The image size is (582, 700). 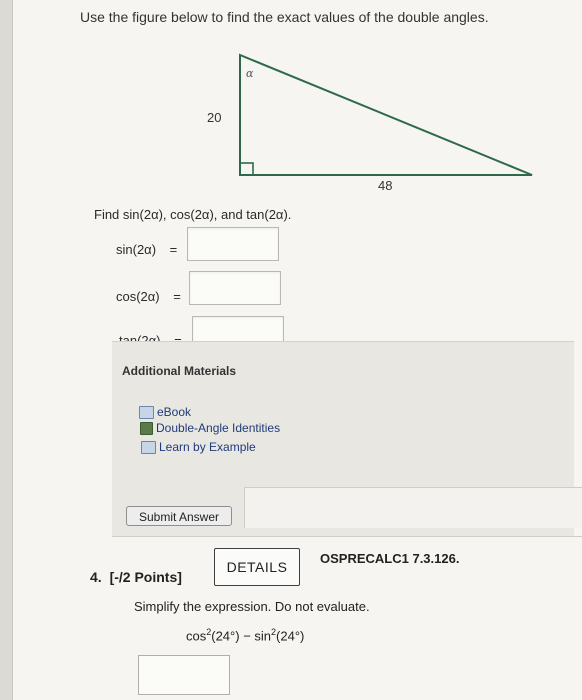 I want to click on ebook-link: eBook, so click(x=165, y=412).